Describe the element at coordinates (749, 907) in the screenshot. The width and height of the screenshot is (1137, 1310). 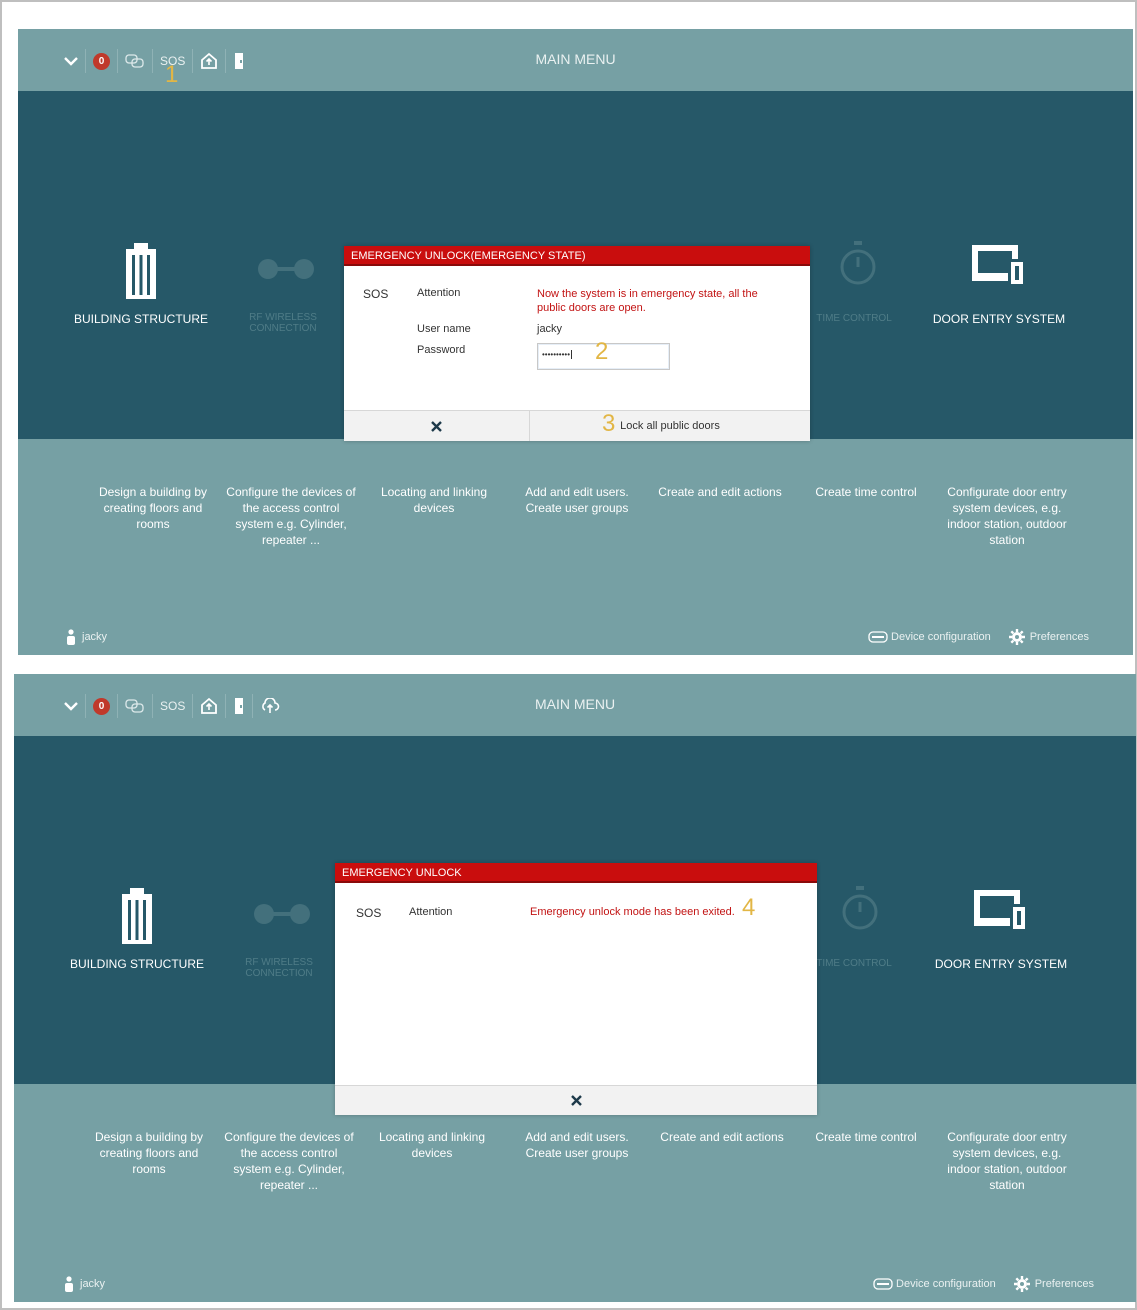
I see `step-marker-4: 4` at that location.